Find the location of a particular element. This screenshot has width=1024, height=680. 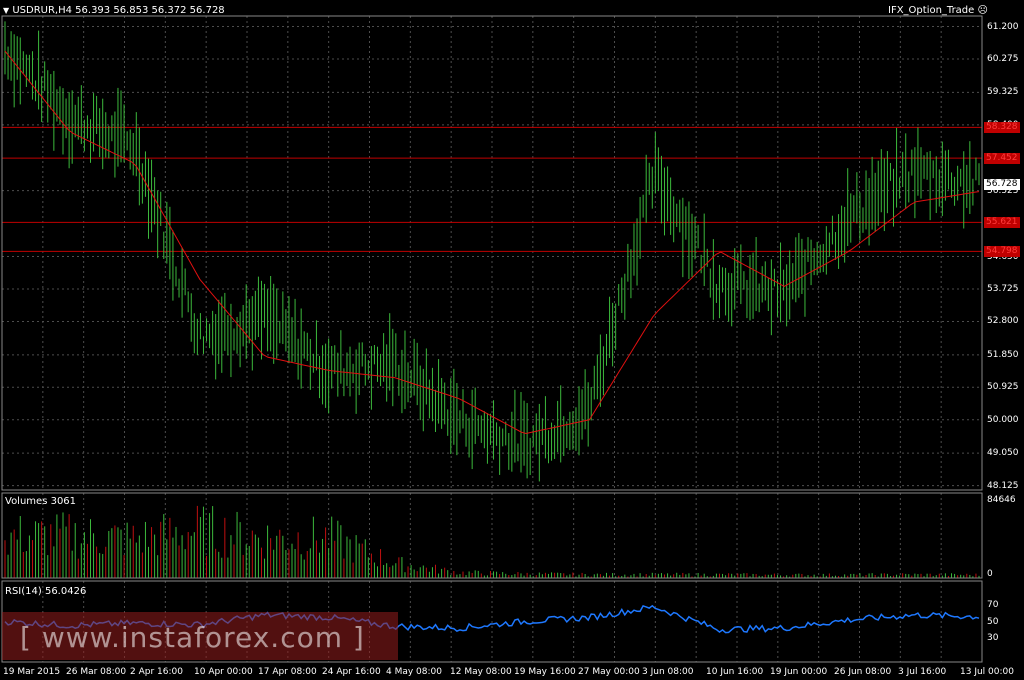

time-tick-label: 24 Apr 16:00 is located at coordinates (351, 672).